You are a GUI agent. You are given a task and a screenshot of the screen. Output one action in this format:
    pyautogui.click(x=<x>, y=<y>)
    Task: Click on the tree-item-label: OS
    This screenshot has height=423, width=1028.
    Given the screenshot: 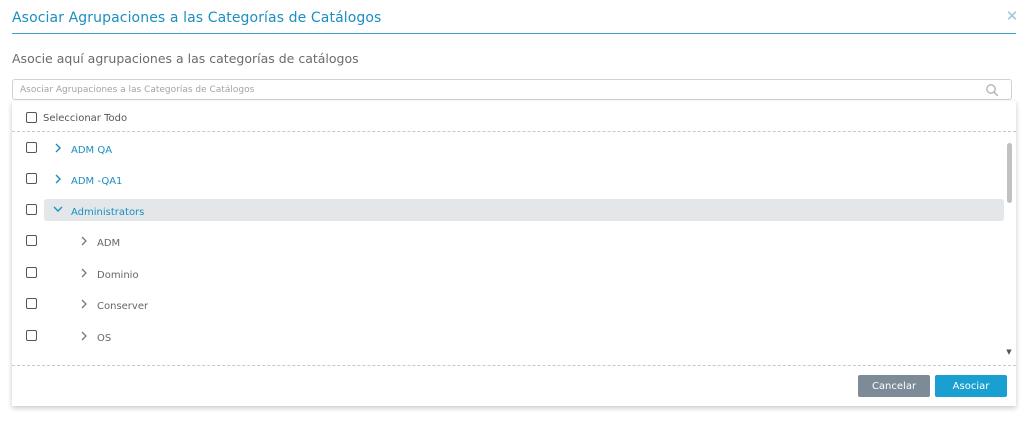 What is the action you would take?
    pyautogui.click(x=104, y=338)
    